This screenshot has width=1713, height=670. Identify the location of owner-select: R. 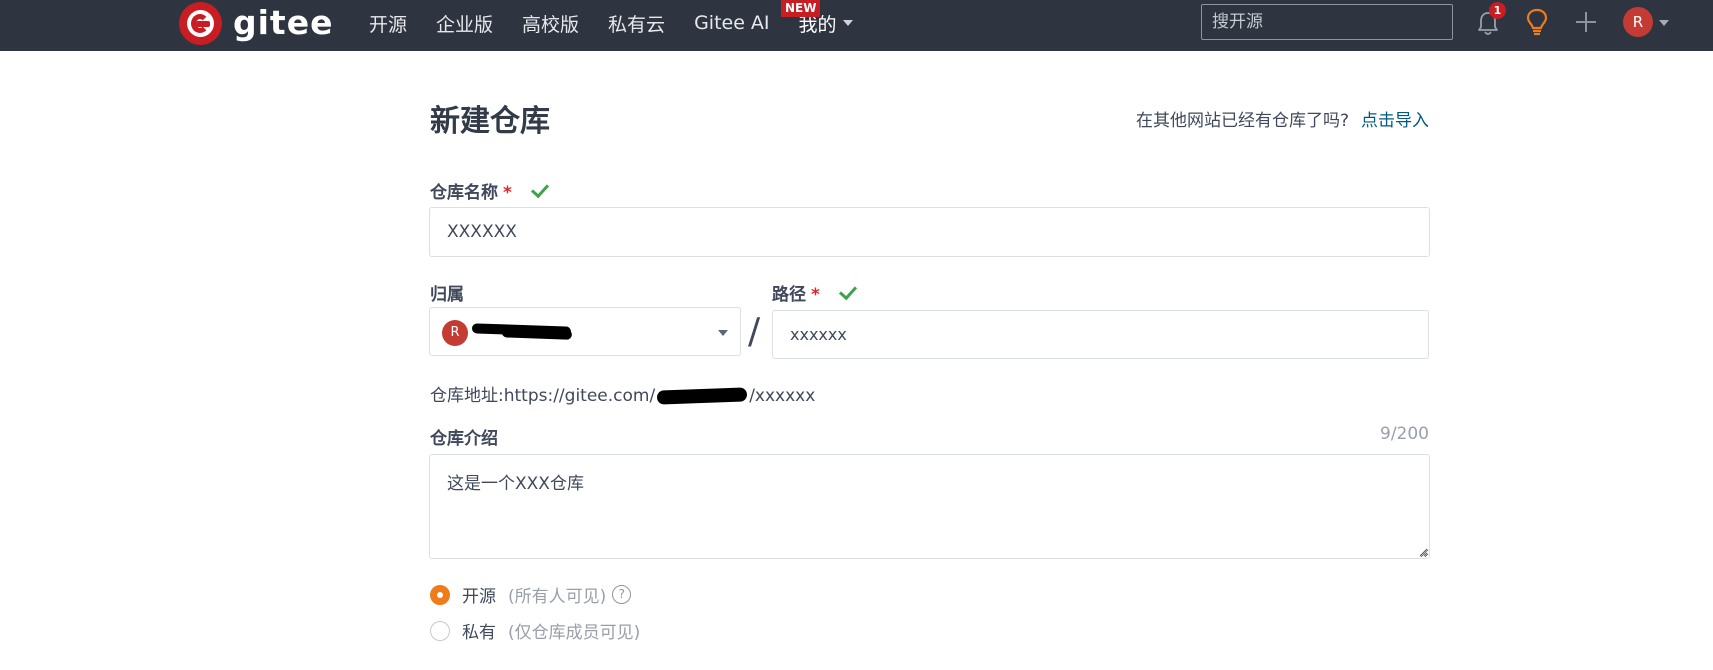
(585, 331).